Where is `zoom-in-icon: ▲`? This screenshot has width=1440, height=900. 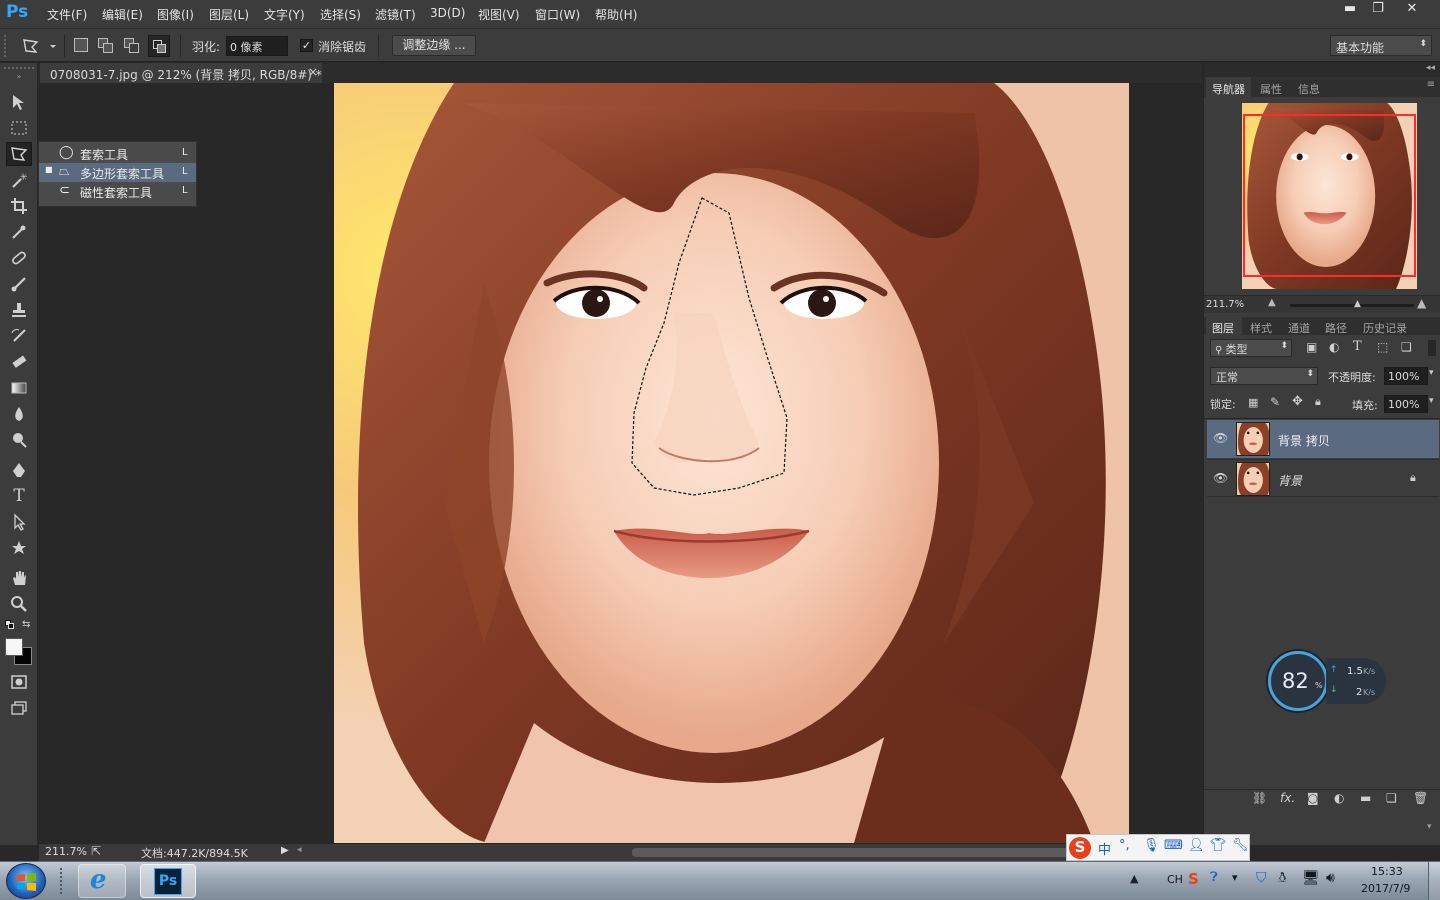
zoom-in-icon: ▲ is located at coordinates (1421, 303).